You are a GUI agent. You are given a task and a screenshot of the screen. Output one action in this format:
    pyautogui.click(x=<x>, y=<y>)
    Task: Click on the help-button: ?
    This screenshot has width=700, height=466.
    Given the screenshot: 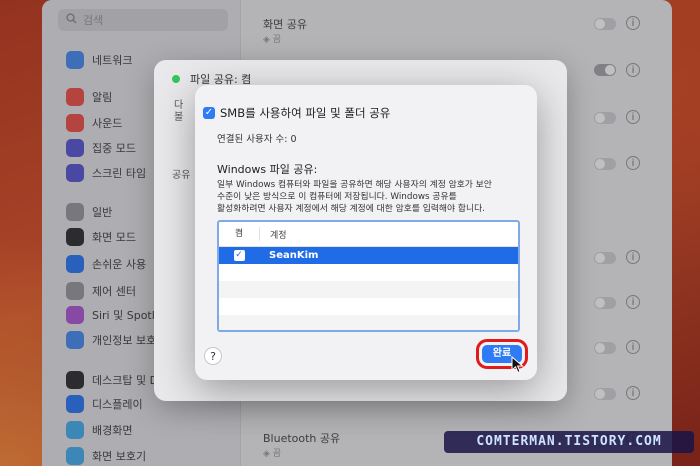 What is the action you would take?
    pyautogui.click(x=213, y=356)
    